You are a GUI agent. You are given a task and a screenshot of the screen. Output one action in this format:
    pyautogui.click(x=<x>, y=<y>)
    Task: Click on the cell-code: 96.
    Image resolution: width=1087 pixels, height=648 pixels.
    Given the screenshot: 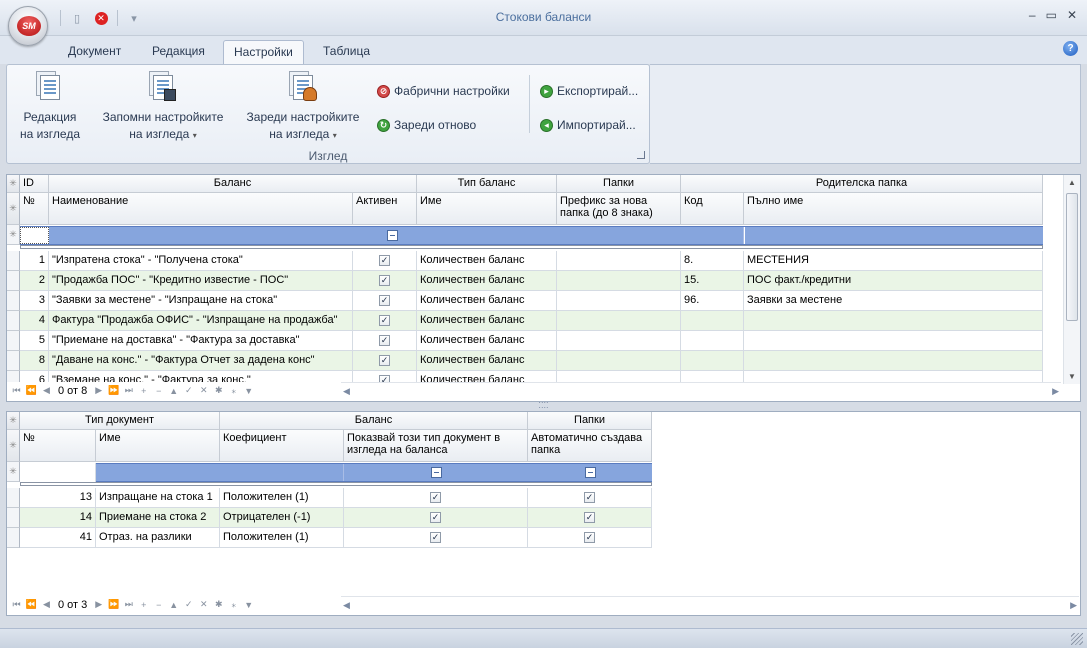 What is the action you would take?
    pyautogui.click(x=712, y=301)
    